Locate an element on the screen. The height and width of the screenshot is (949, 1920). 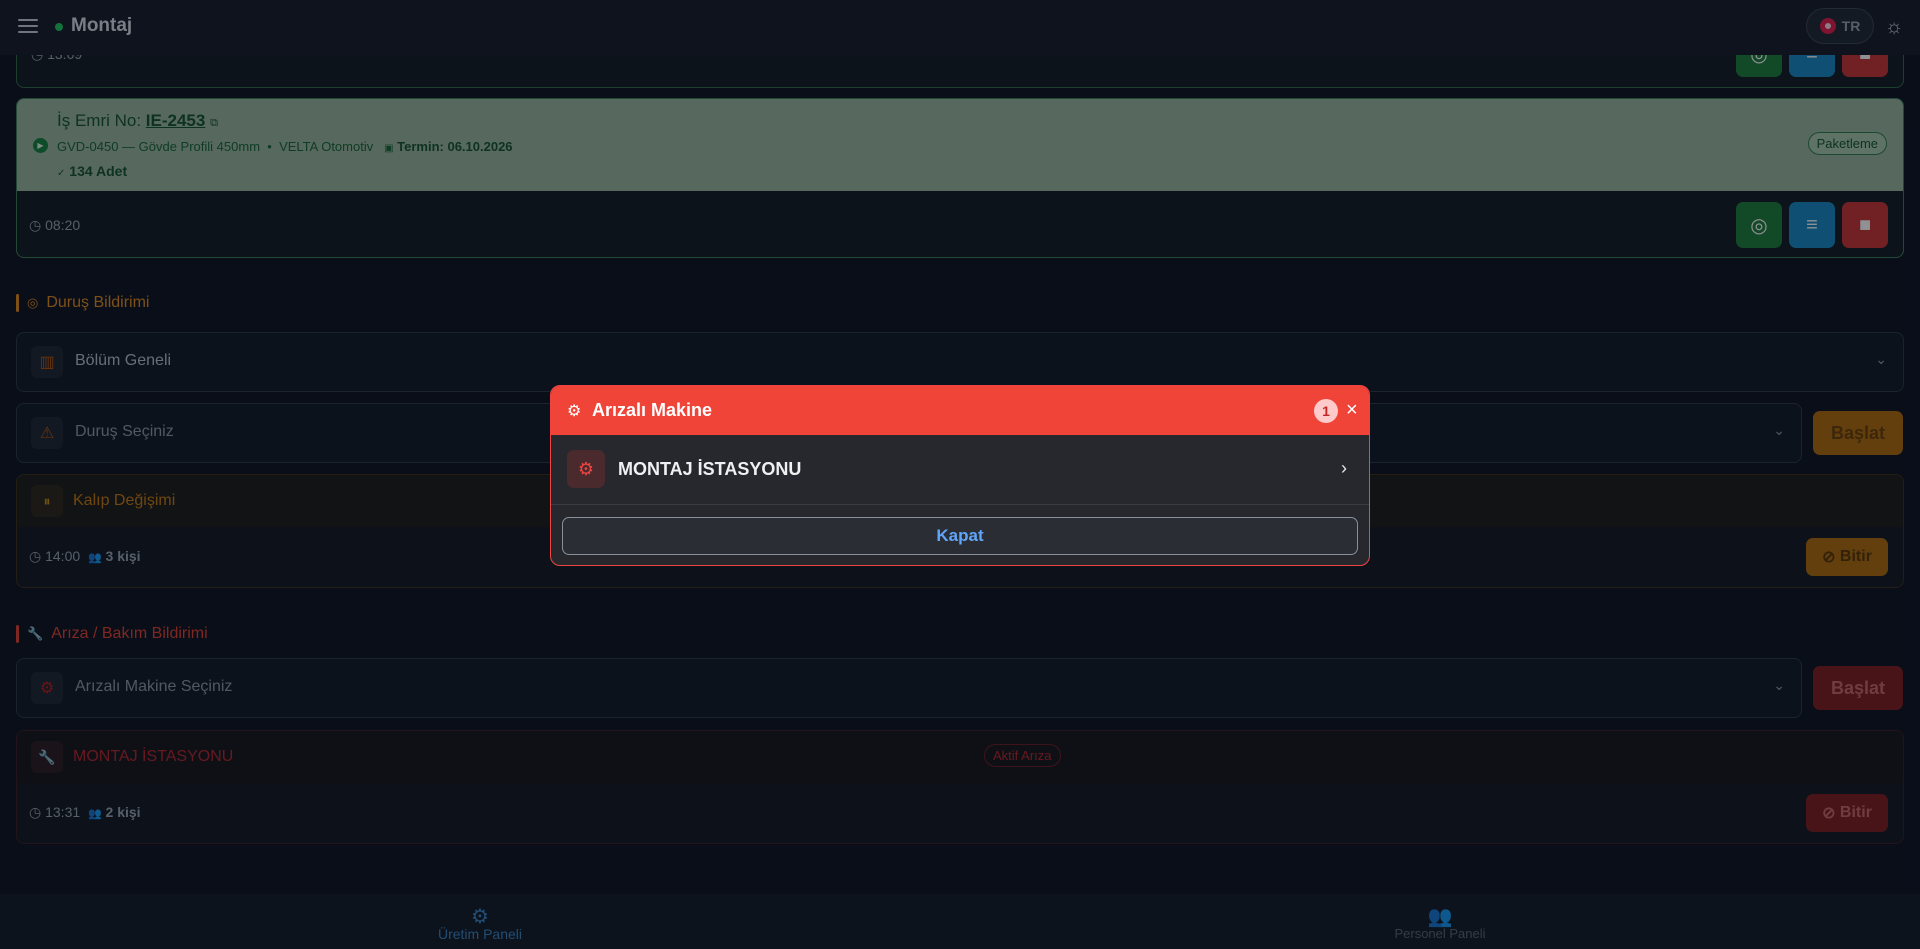
modal-header: ⚙ Arızalı Makine 1 × is located at coordinates (960, 410).